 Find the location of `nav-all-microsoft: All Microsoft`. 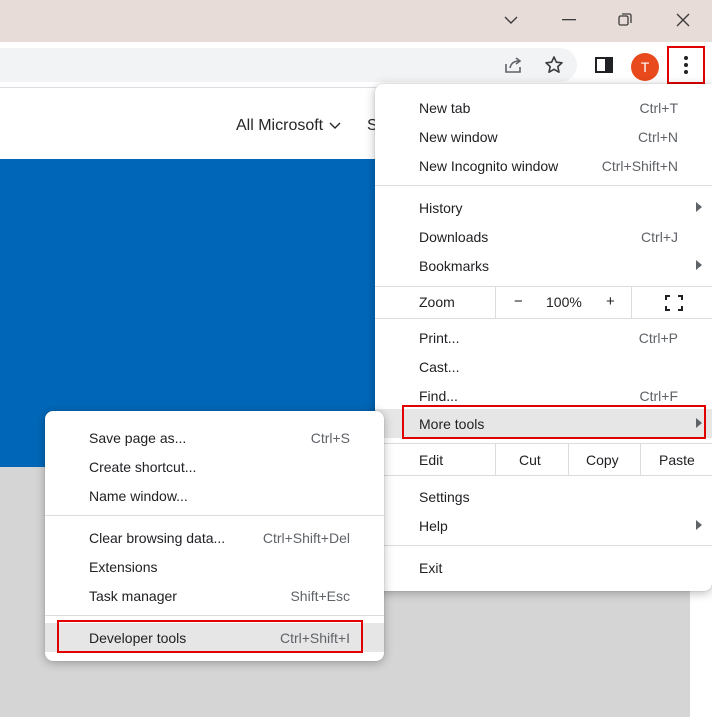

nav-all-microsoft: All Microsoft is located at coordinates (288, 126).